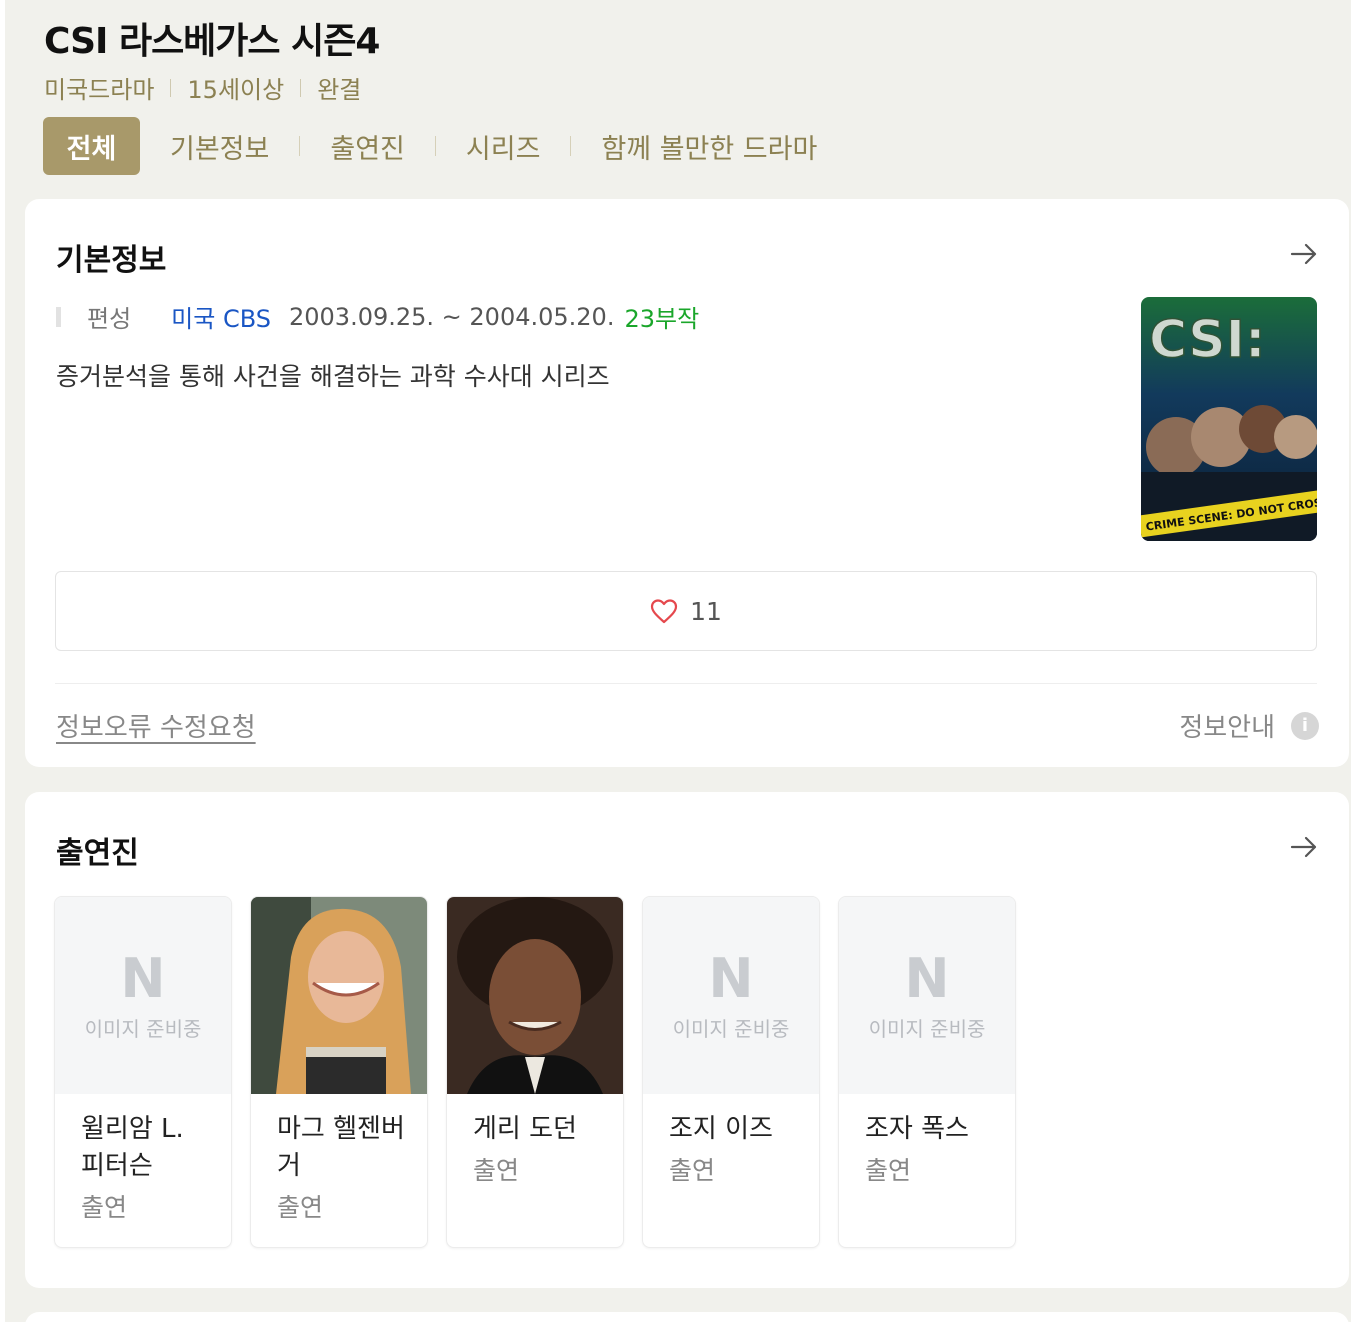 This screenshot has width=1351, height=1322. I want to click on svg-text: CSI:, so click(1207, 340).